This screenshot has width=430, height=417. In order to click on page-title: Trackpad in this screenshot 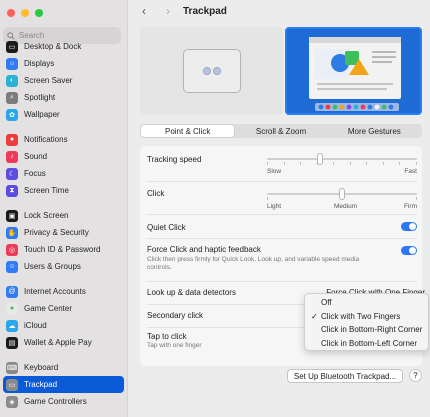, I will do `click(205, 11)`.